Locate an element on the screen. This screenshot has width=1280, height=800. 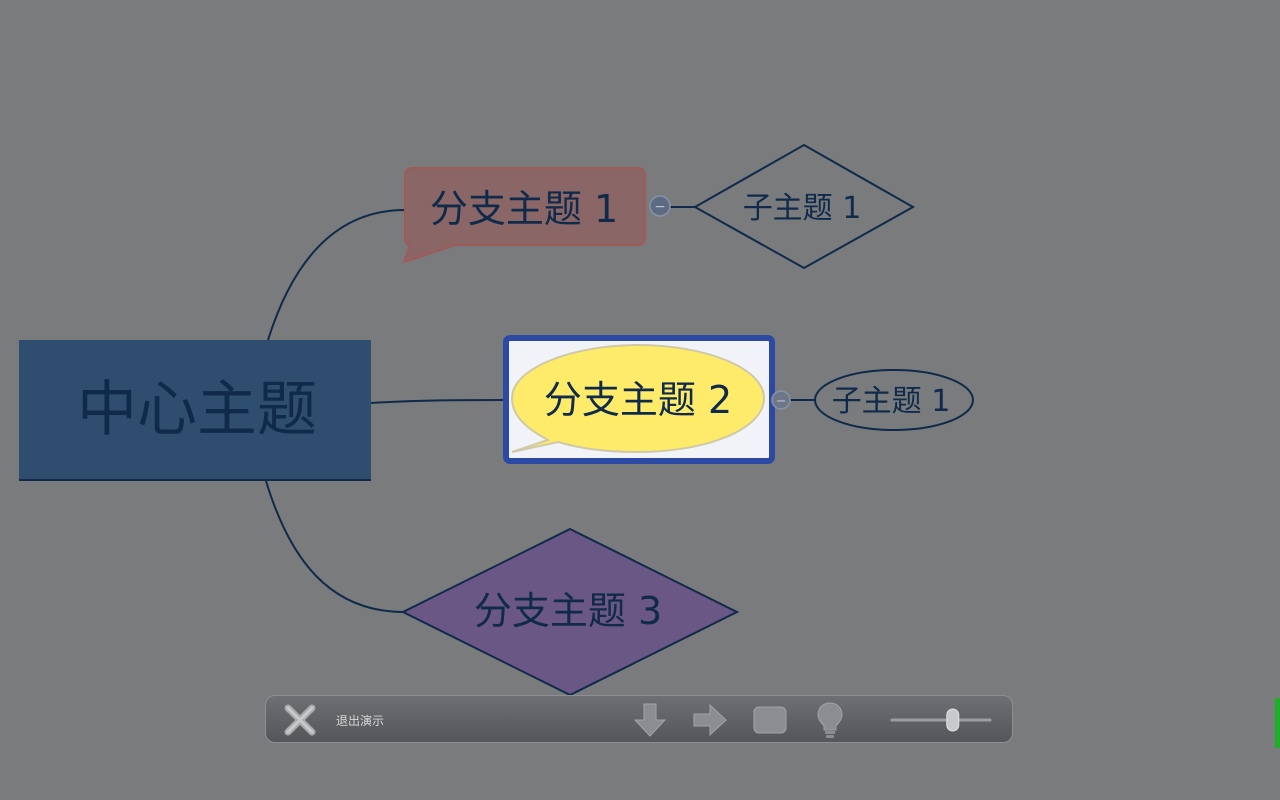
hint-button is located at coordinates (830, 720).